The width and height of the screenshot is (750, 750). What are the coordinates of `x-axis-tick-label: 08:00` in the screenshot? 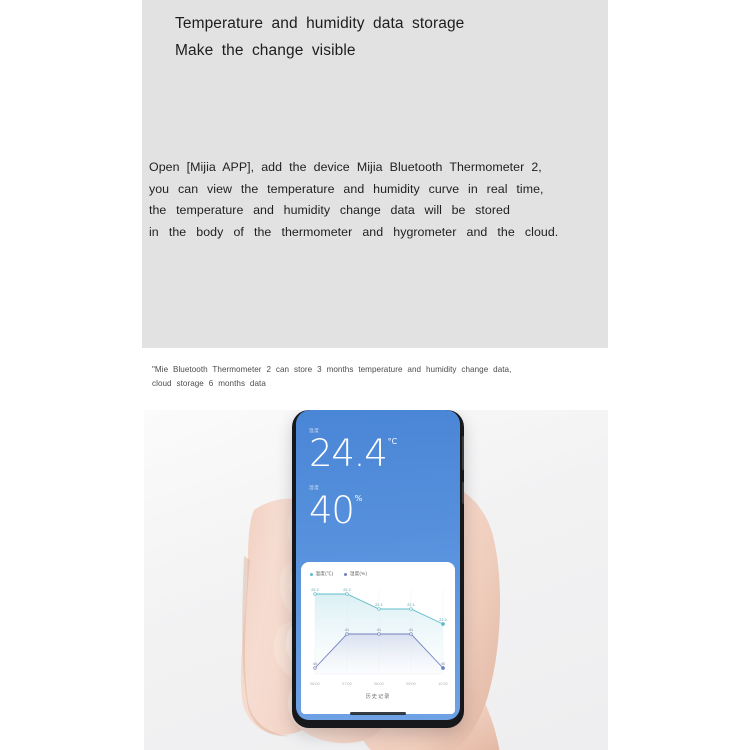 It's located at (379, 684).